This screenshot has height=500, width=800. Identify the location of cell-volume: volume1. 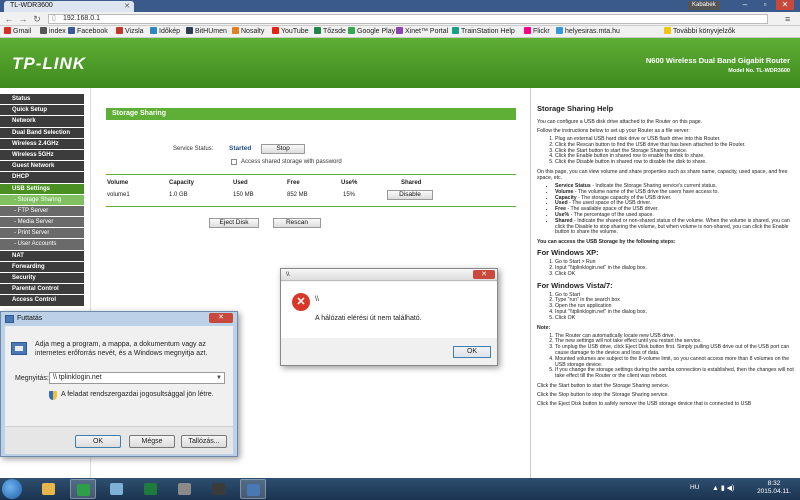
(118, 195).